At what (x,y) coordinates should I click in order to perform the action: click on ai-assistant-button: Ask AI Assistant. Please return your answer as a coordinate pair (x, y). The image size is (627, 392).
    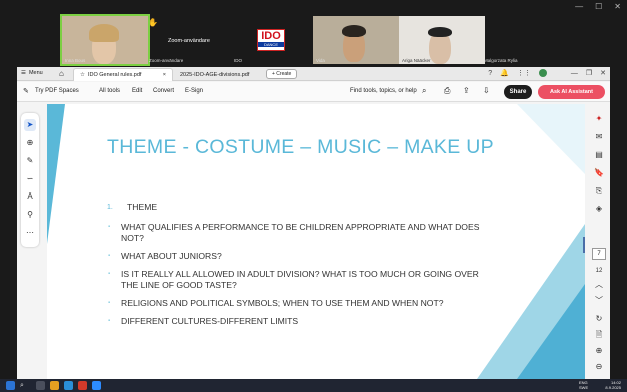
    Looking at the image, I should click on (571, 92).